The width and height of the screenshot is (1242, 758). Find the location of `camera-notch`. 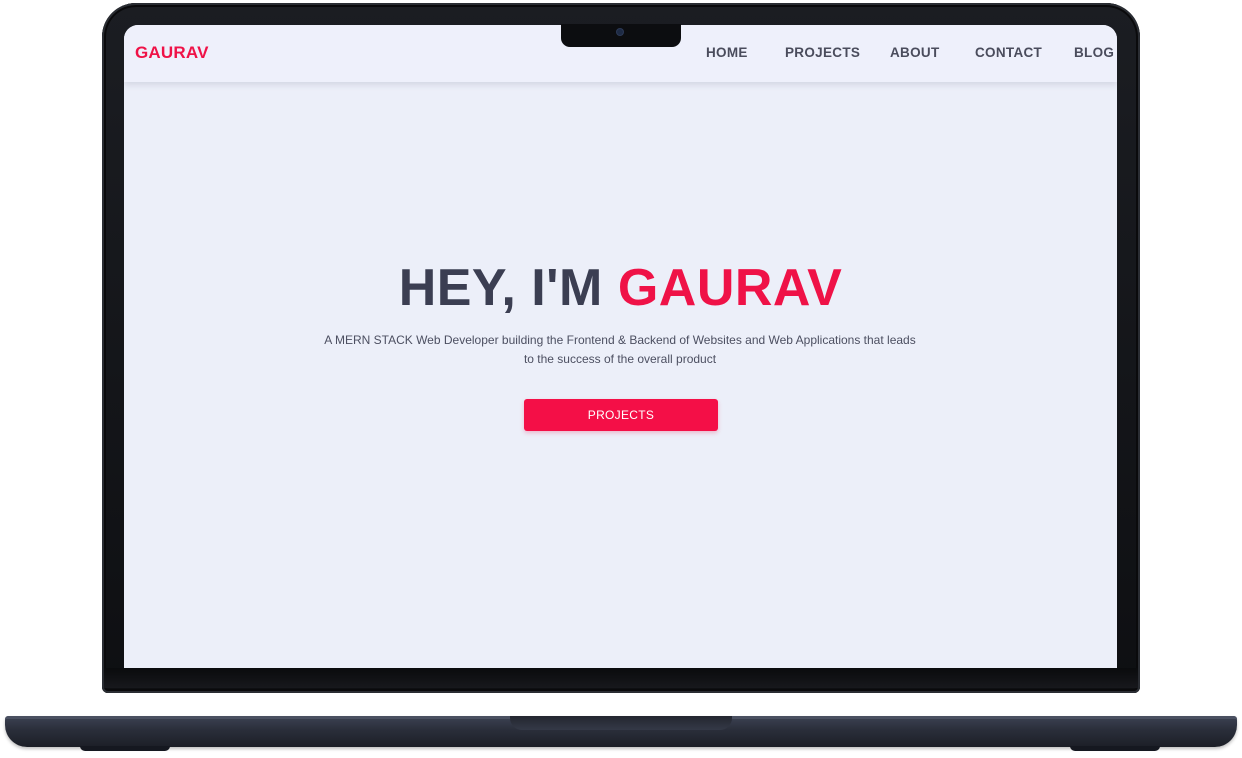

camera-notch is located at coordinates (621, 35).